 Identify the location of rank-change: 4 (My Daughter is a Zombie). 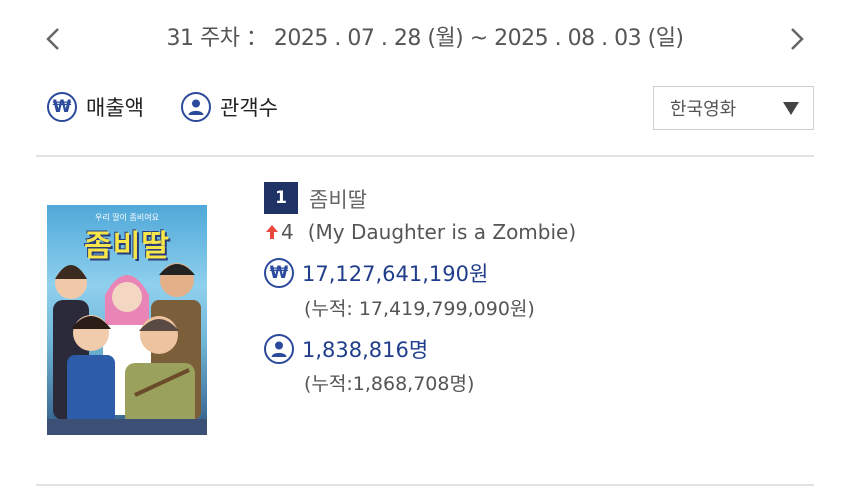
(421, 232).